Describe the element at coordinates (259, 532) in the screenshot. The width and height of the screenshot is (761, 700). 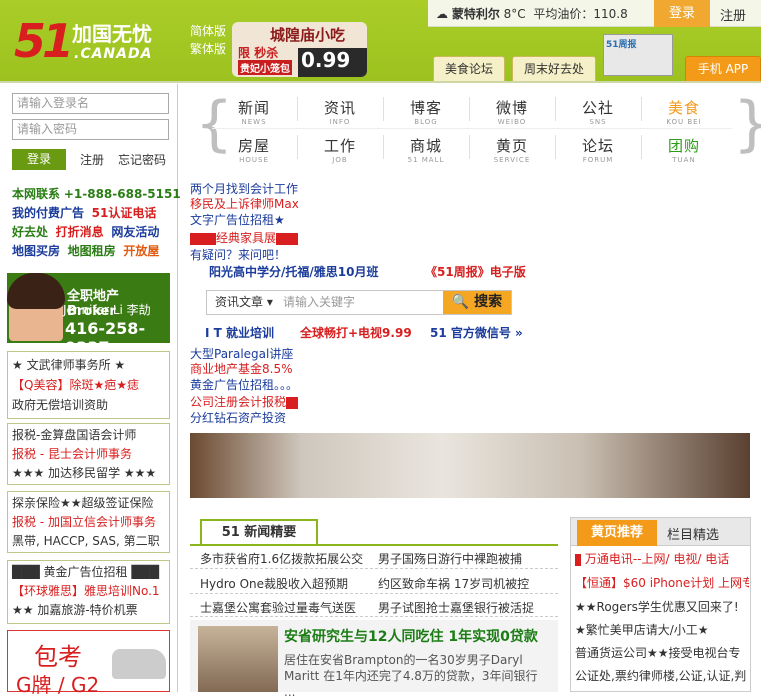
I see `news-tab: 51 新闻精要` at that location.